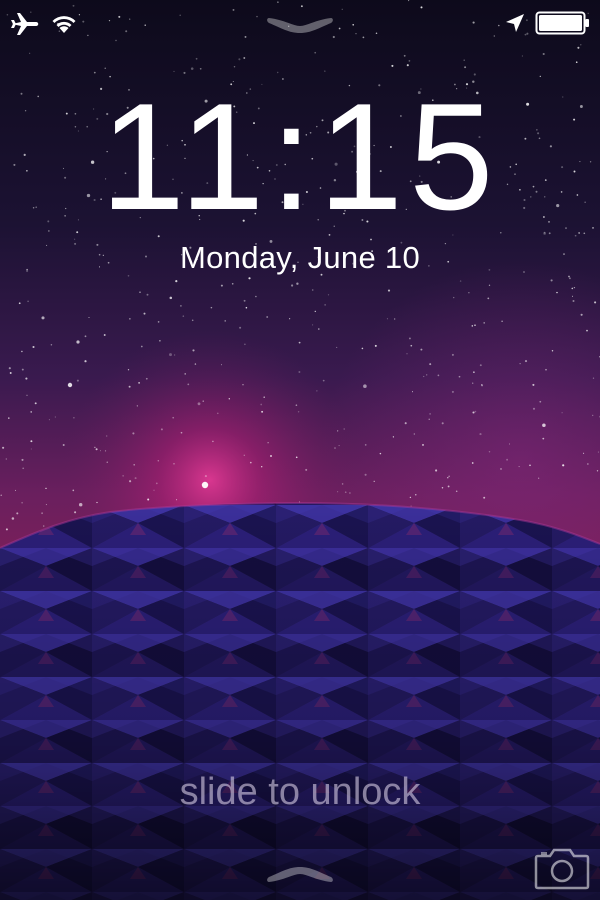 Image resolution: width=600 pixels, height=900 pixels. What do you see at coordinates (300, 25) in the screenshot?
I see `notification-center-grabber-icon` at bounding box center [300, 25].